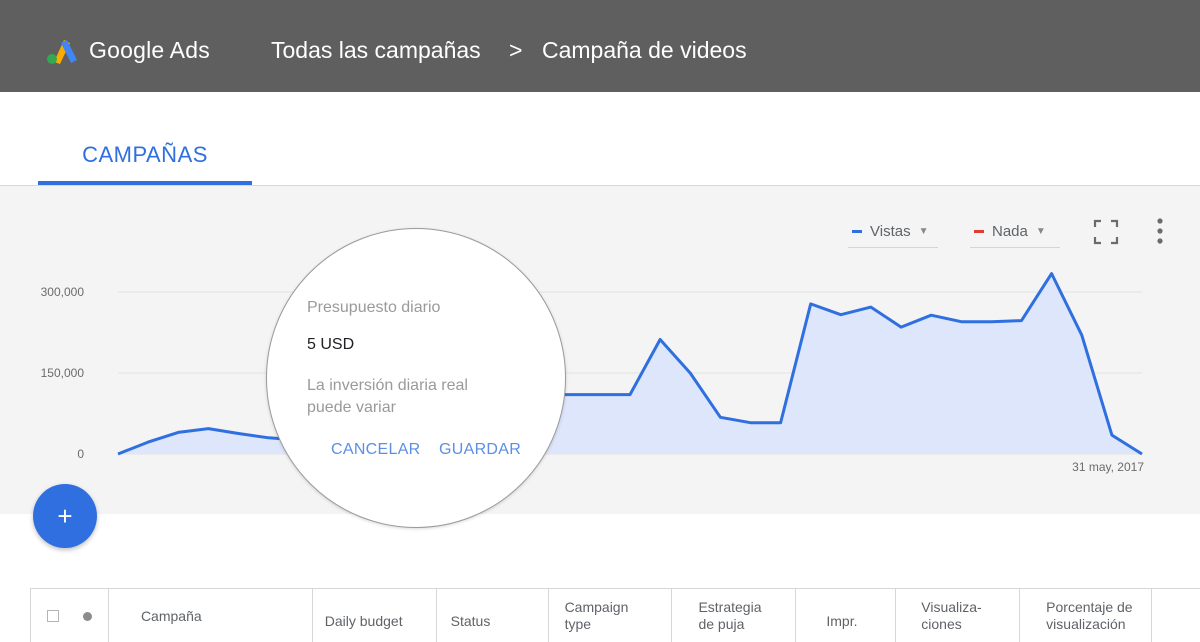 This screenshot has height=642, width=1200. What do you see at coordinates (1160, 231) in the screenshot?
I see `more-vert-icon` at bounding box center [1160, 231].